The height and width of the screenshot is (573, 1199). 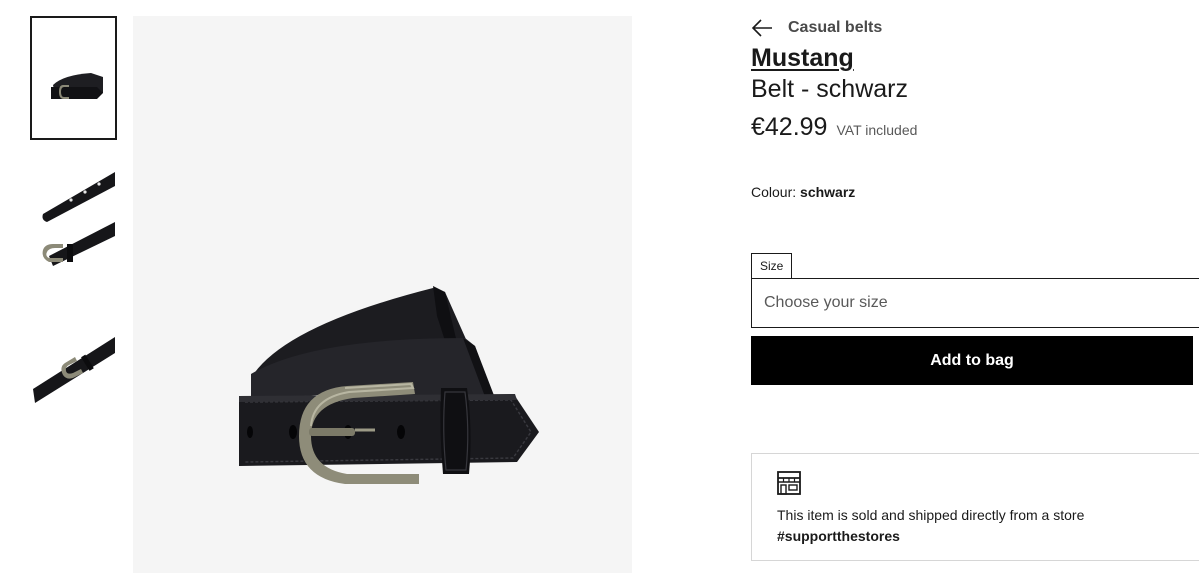 What do you see at coordinates (877, 130) in the screenshot?
I see `vat-note: VAT included` at bounding box center [877, 130].